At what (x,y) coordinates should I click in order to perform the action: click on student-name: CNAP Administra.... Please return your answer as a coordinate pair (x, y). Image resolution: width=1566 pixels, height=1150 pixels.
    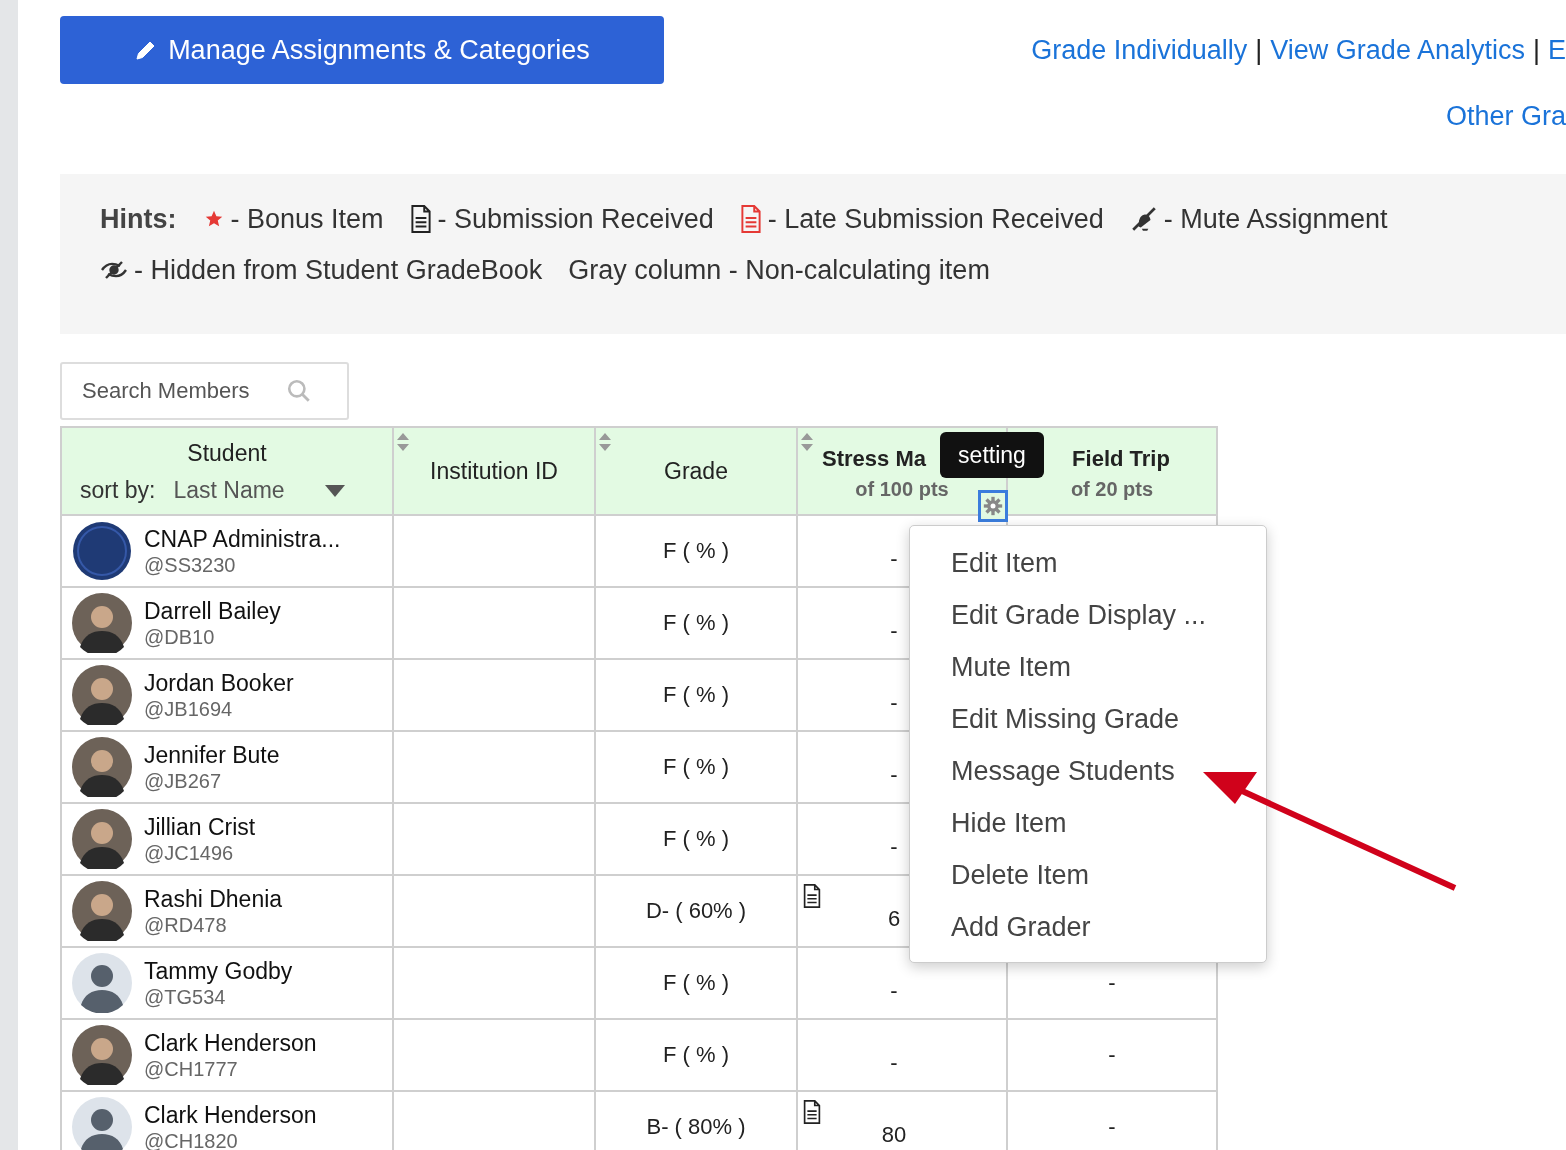
    Looking at the image, I should click on (242, 539).